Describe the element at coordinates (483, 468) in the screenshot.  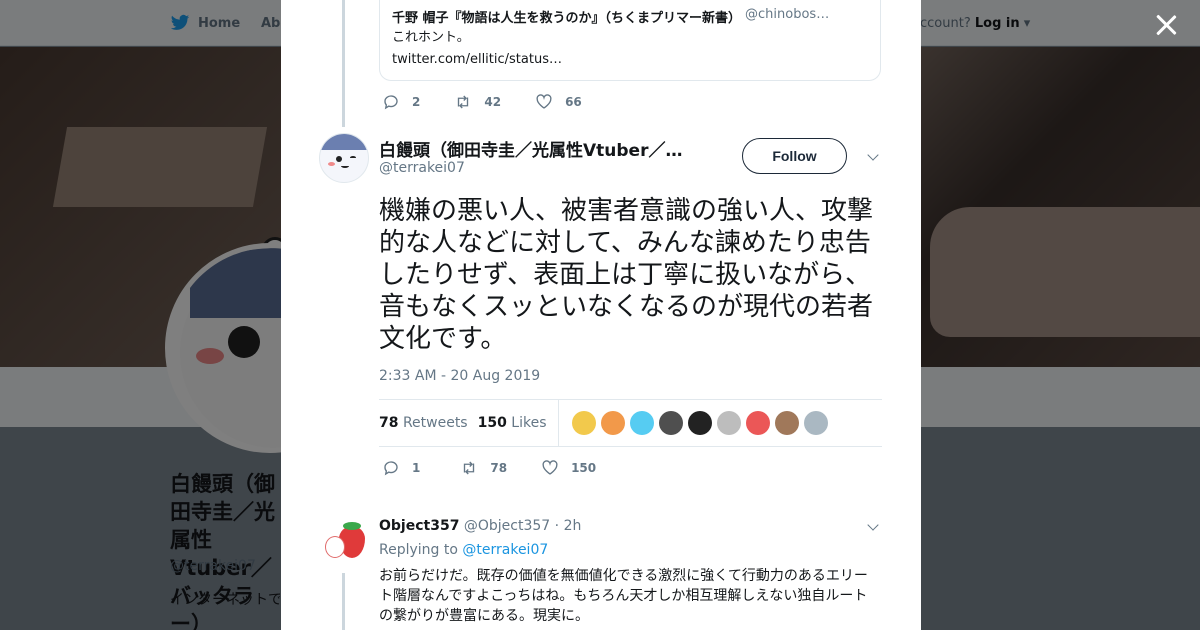
I see `retweet-button: 78` at that location.